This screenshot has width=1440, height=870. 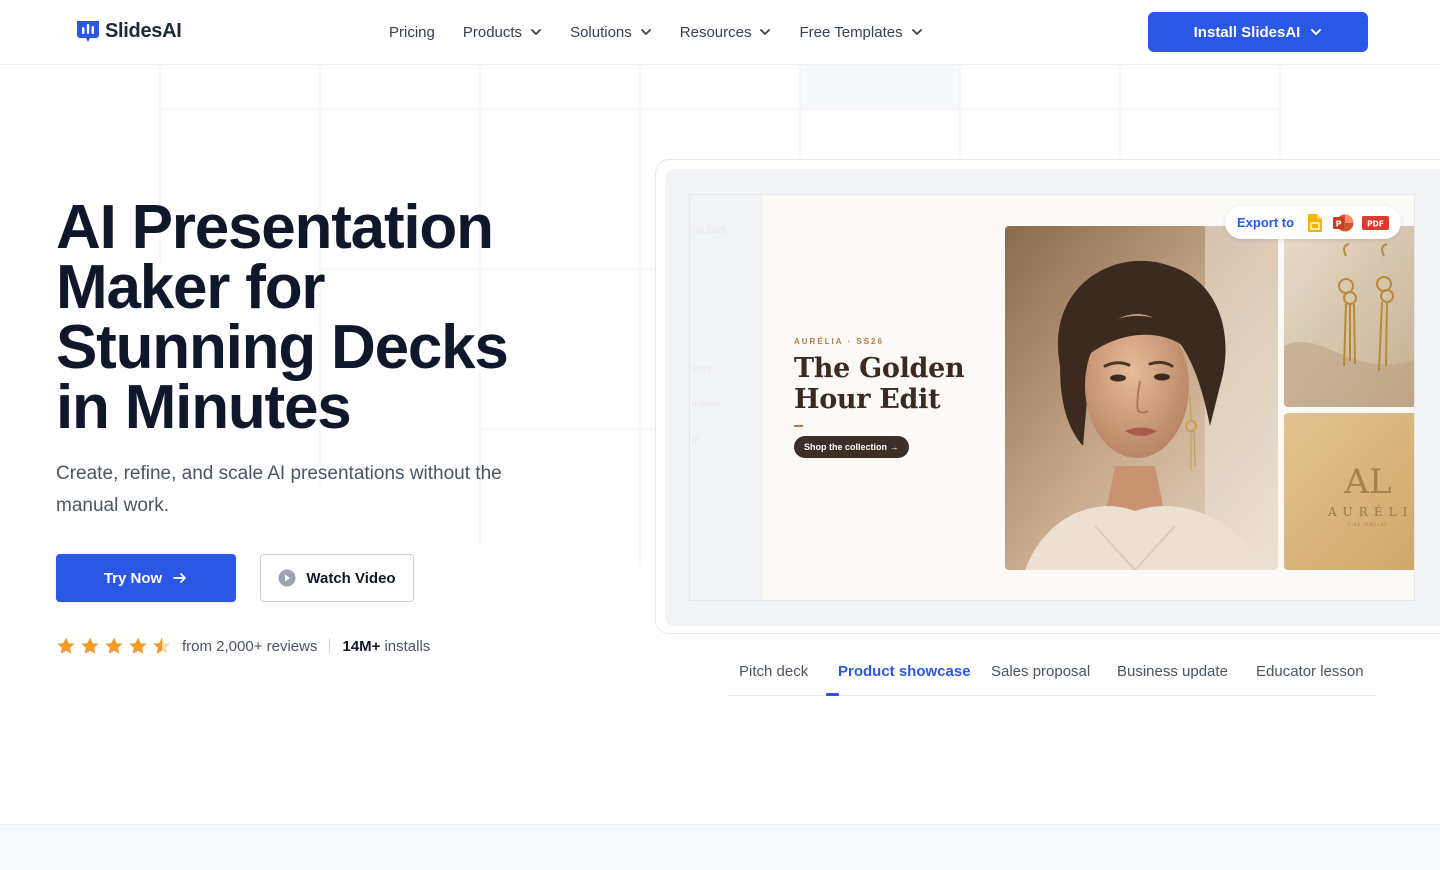 What do you see at coordinates (1371, 511) in the screenshot?
I see `logo-word: AURÉLIA` at bounding box center [1371, 511].